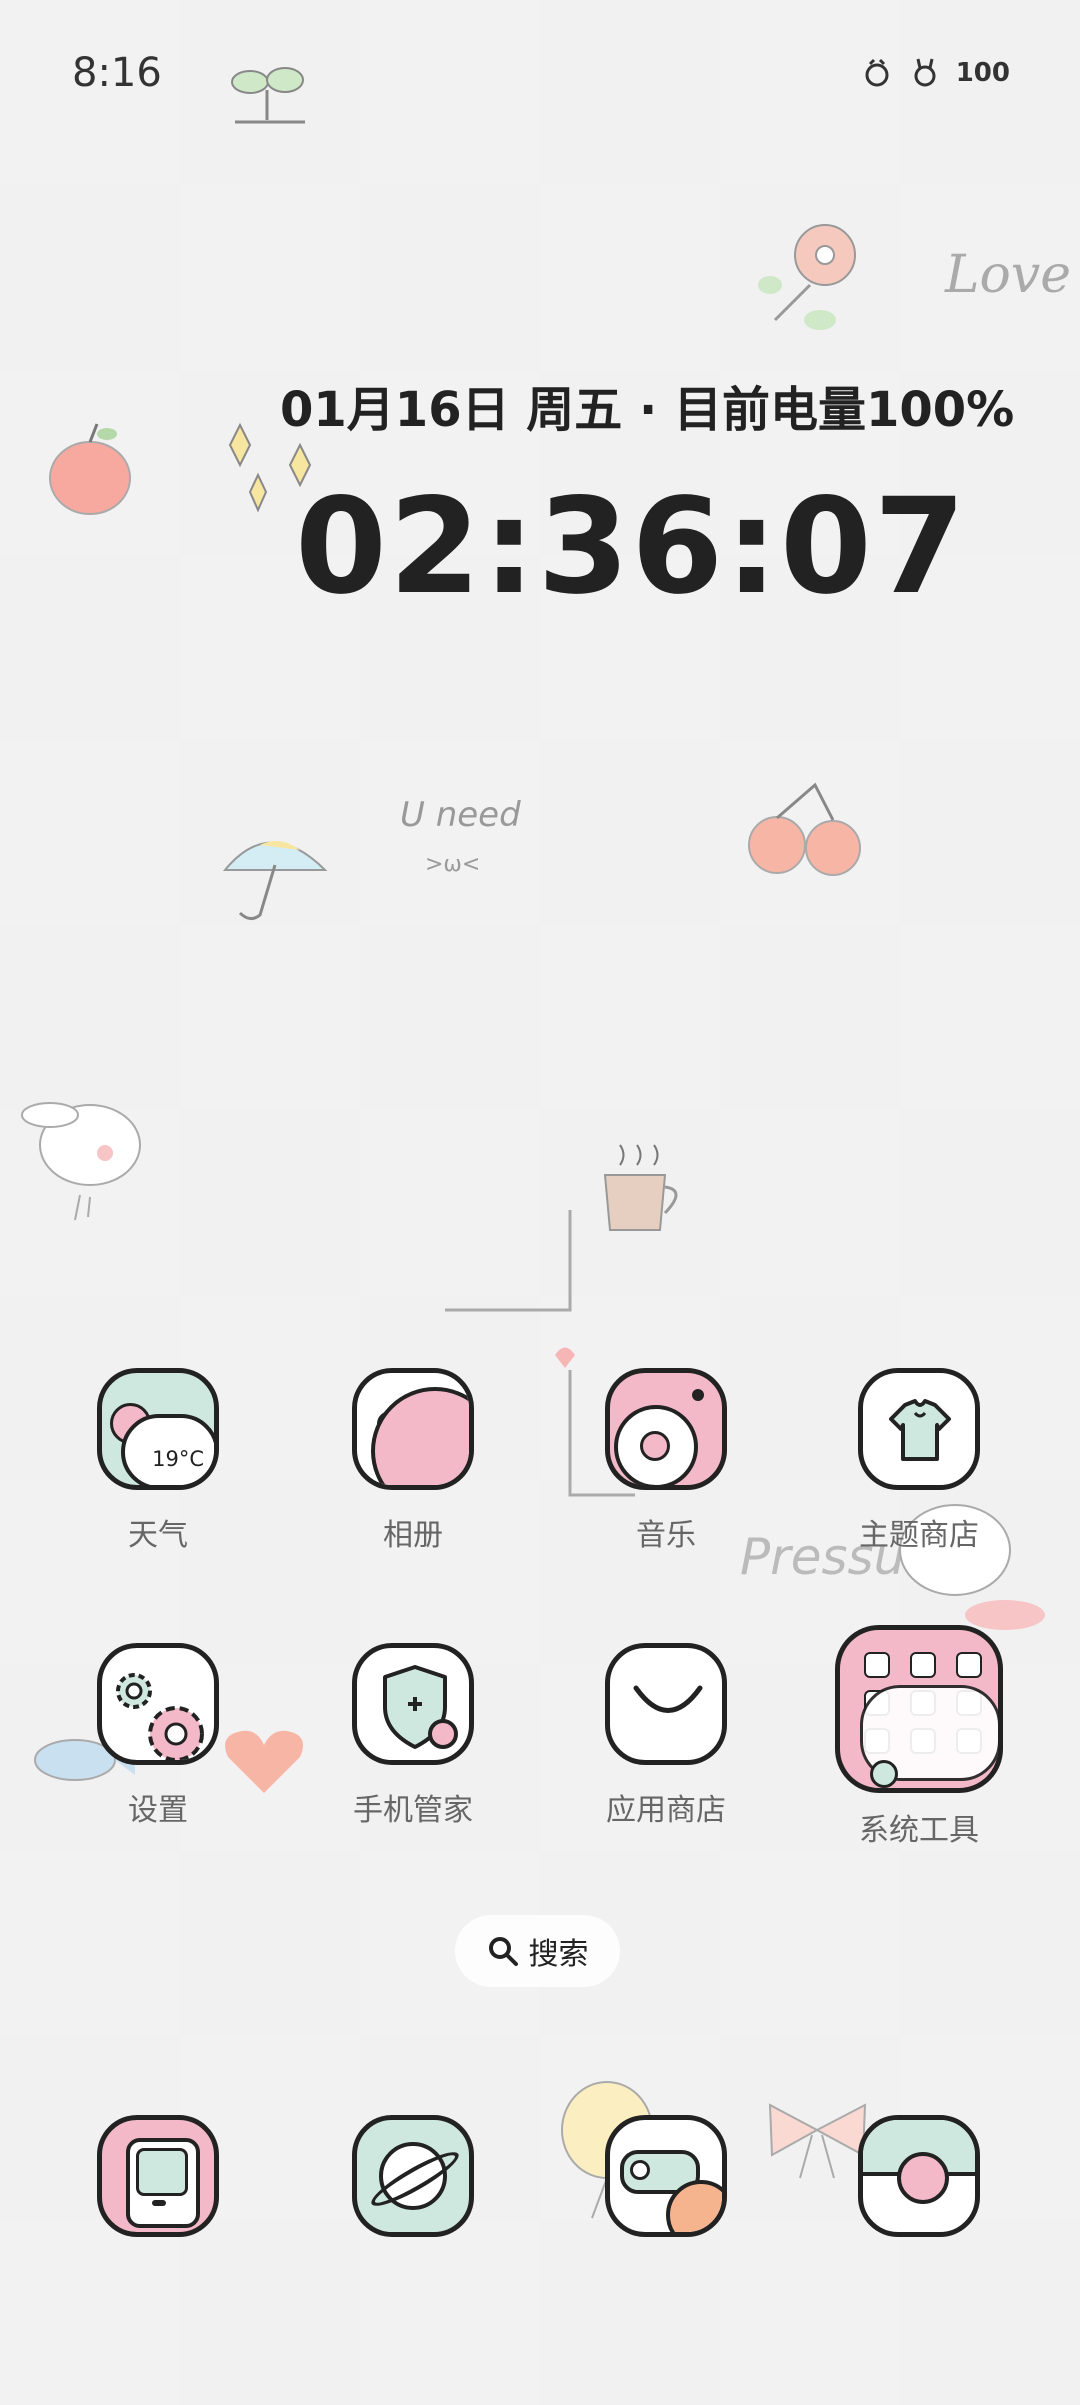  Describe the element at coordinates (413, 1535) in the screenshot. I see `app-label: 相册` at that location.